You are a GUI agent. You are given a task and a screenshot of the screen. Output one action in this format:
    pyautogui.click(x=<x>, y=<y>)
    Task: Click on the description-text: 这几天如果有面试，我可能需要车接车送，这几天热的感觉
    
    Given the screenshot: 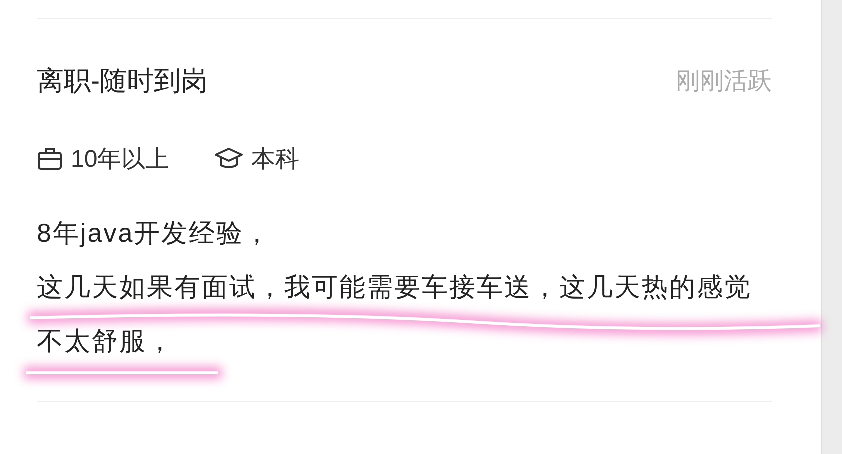 What is the action you would take?
    pyautogui.click(x=394, y=287)
    